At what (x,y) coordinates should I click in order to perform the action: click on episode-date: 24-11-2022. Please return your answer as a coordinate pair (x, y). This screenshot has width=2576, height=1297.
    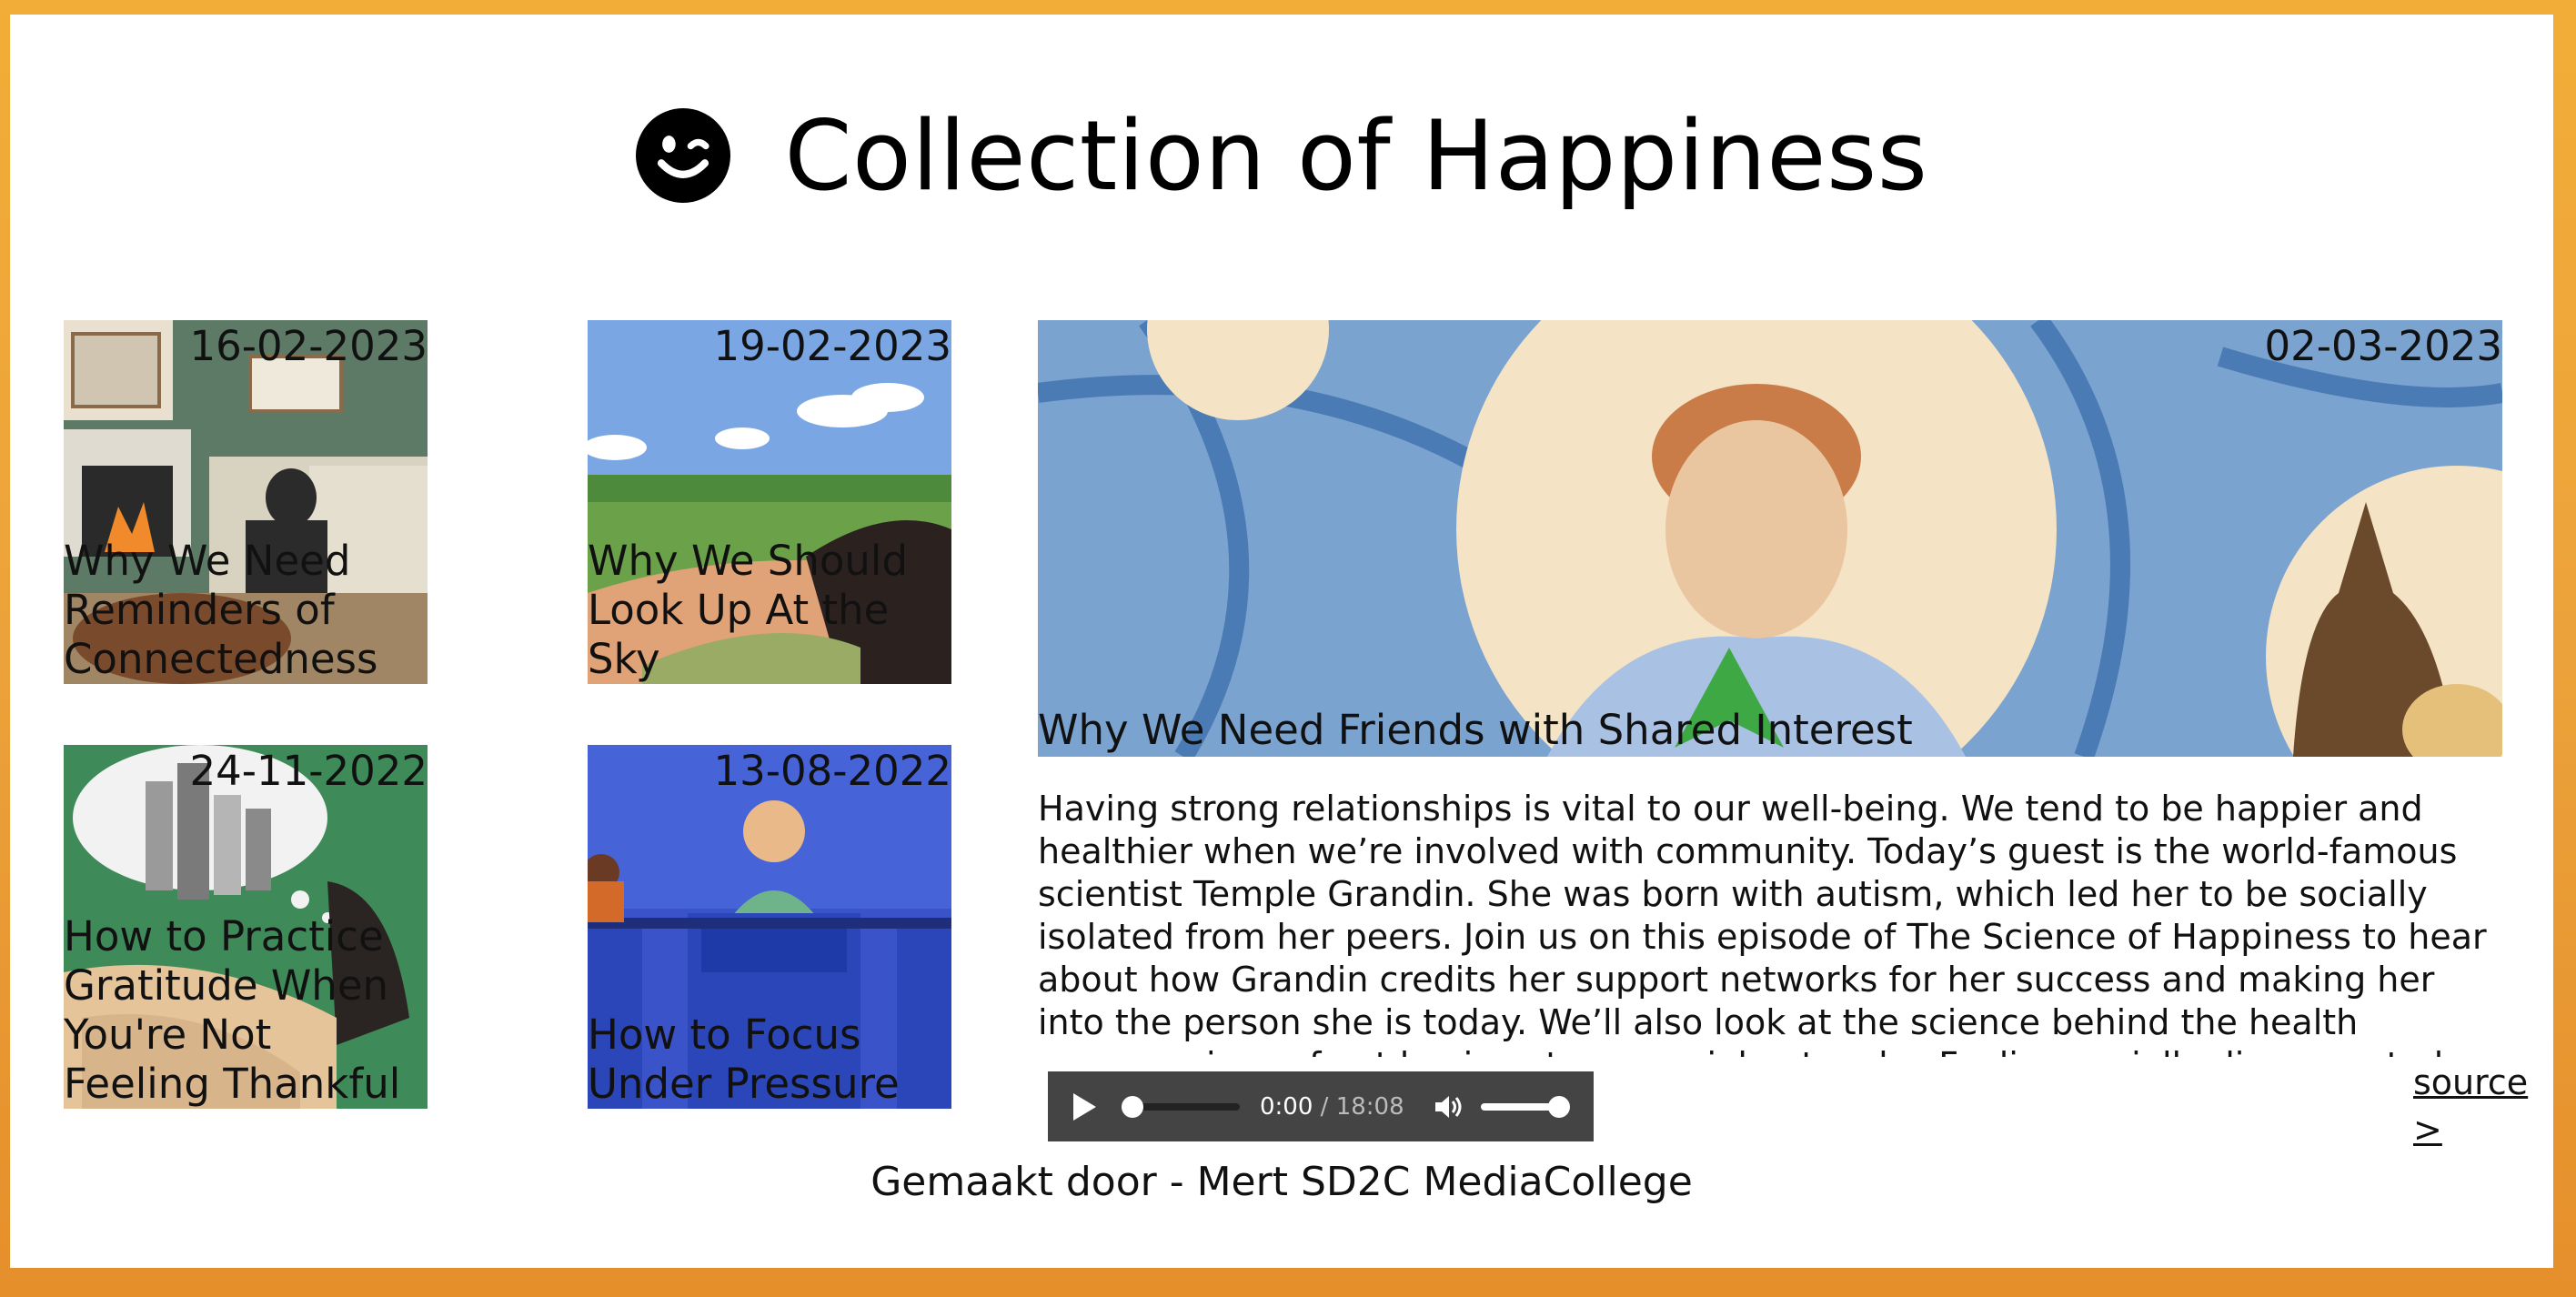
    Looking at the image, I should click on (308, 771).